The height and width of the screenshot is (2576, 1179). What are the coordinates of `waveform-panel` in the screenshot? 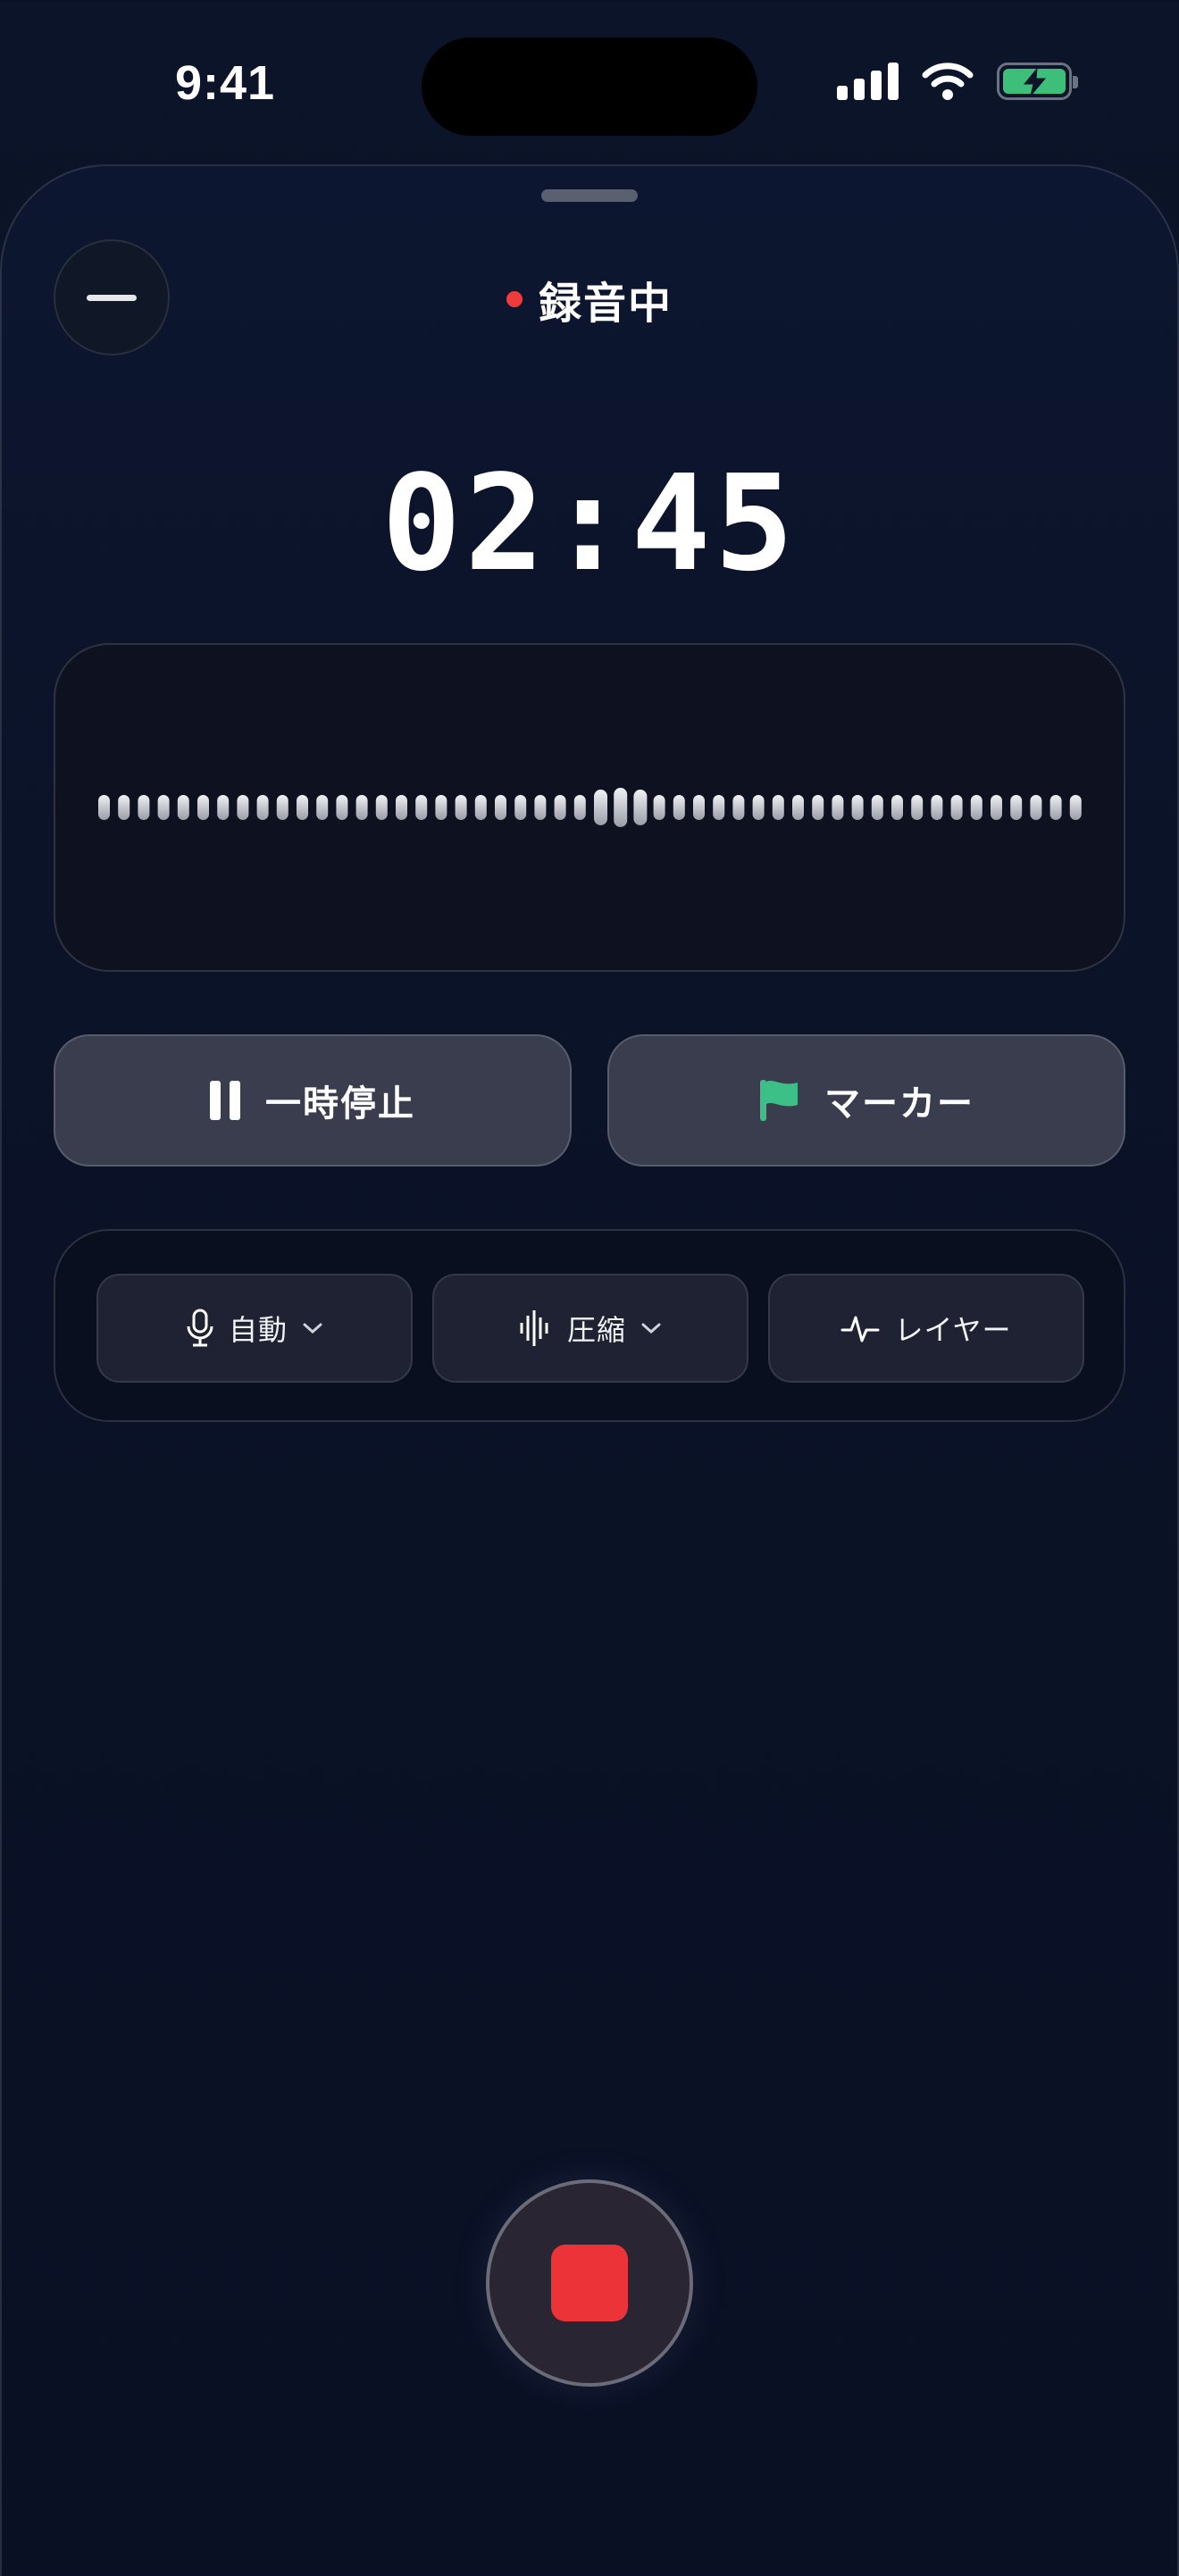 It's located at (589, 808).